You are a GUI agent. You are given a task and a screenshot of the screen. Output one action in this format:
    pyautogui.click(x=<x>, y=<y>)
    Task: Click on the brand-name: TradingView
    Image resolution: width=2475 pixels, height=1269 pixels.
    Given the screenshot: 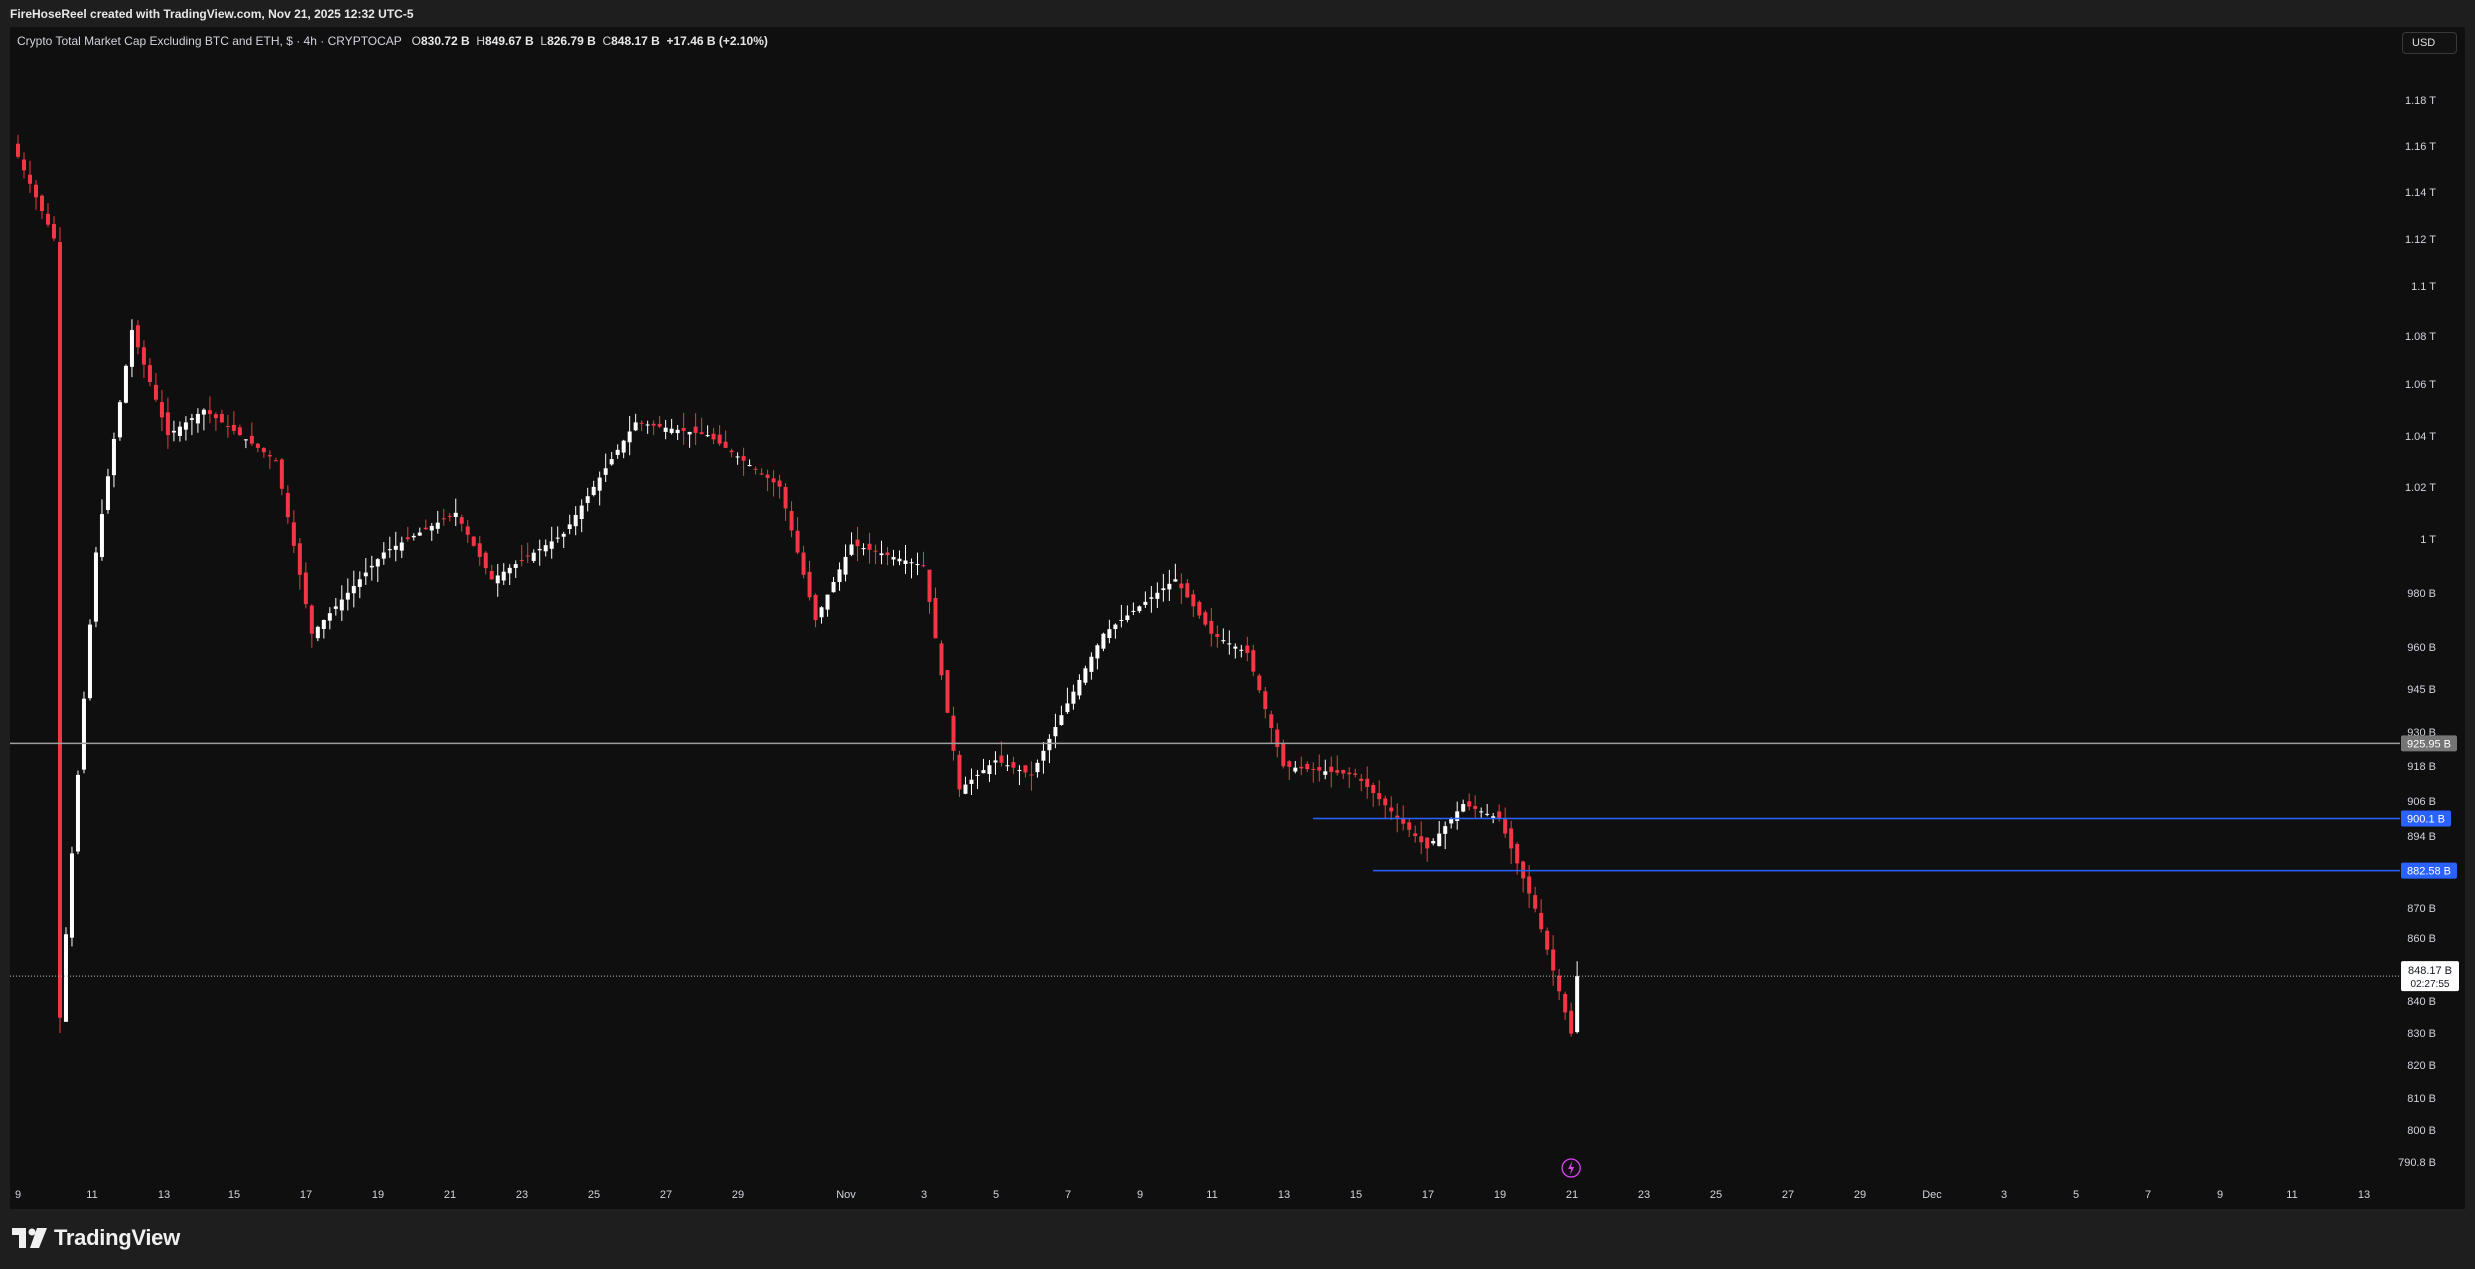 What is the action you would take?
    pyautogui.click(x=117, y=1237)
    